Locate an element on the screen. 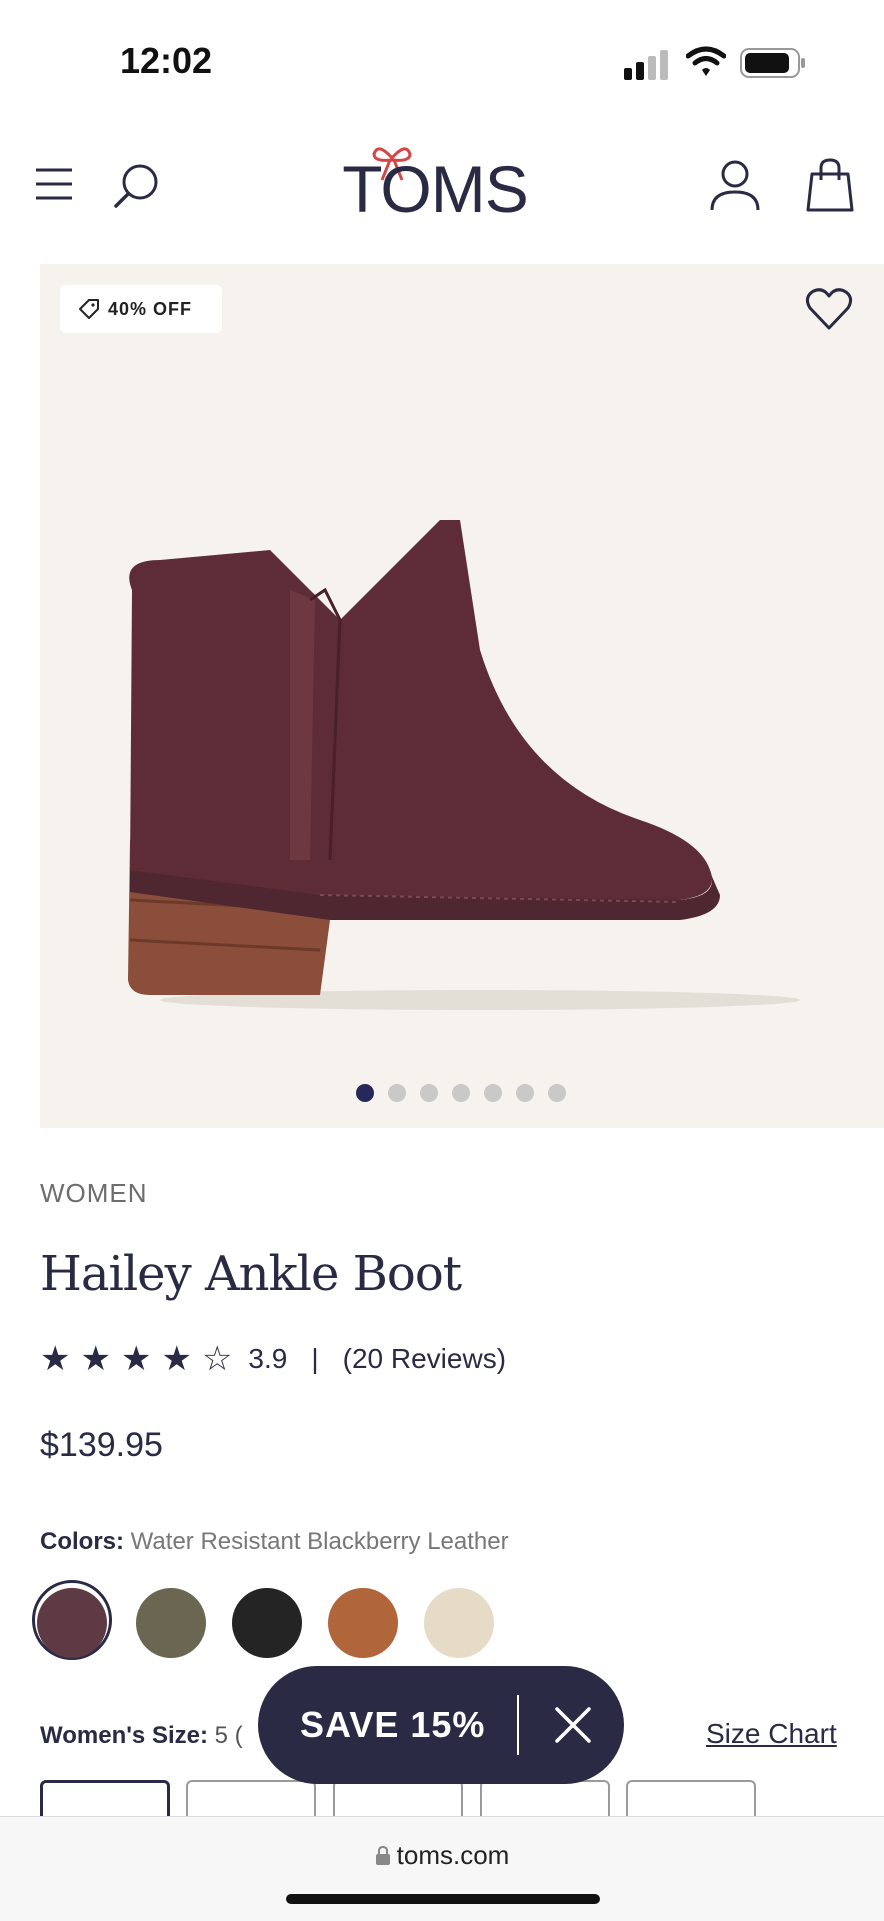 The width and height of the screenshot is (884, 1921). popup-divider is located at coordinates (518, 1725).